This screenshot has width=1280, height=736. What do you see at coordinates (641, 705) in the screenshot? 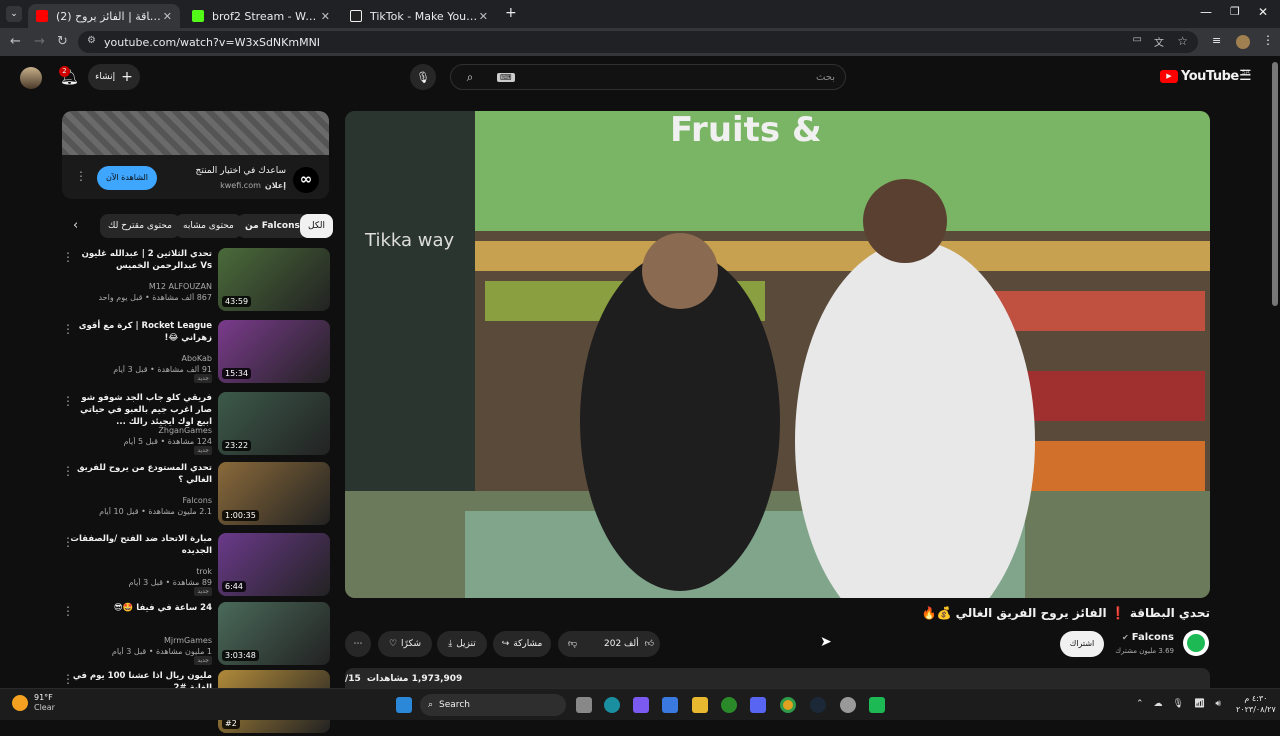
I see `copilot-icon` at bounding box center [641, 705].